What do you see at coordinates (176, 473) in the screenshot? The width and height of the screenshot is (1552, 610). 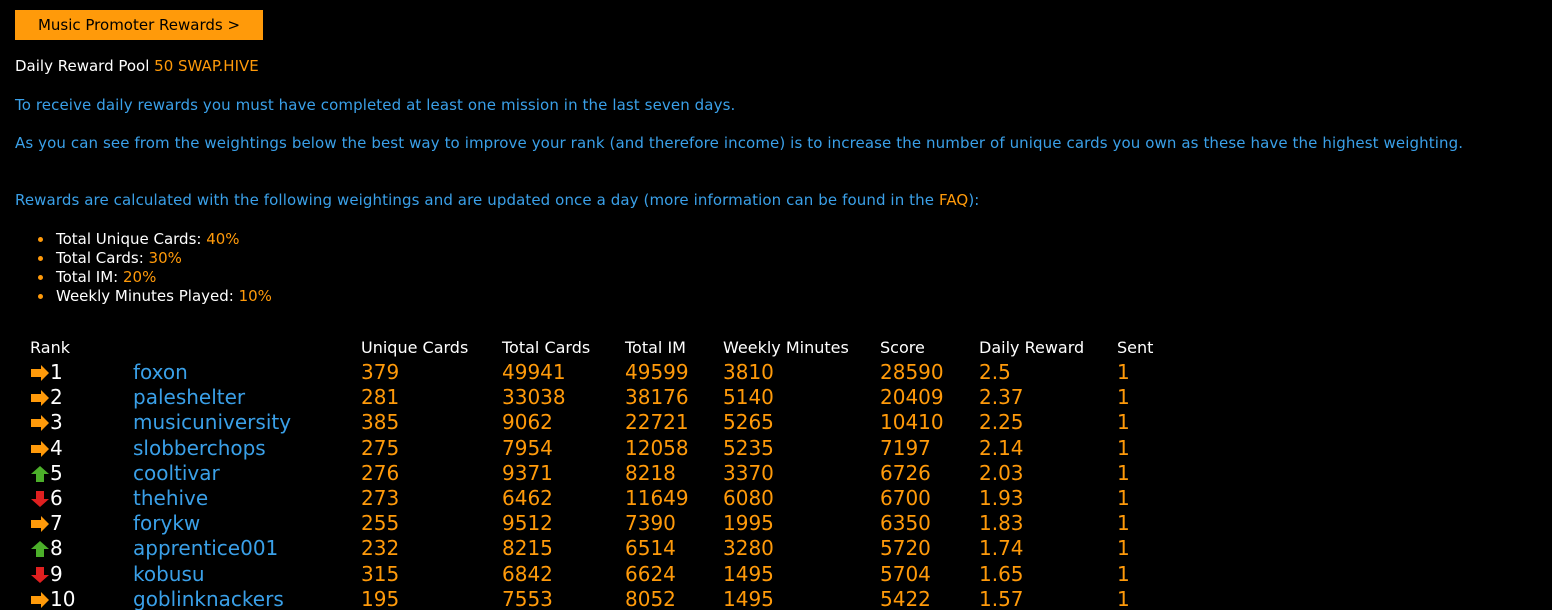 I see `user-link: cooltivar` at bounding box center [176, 473].